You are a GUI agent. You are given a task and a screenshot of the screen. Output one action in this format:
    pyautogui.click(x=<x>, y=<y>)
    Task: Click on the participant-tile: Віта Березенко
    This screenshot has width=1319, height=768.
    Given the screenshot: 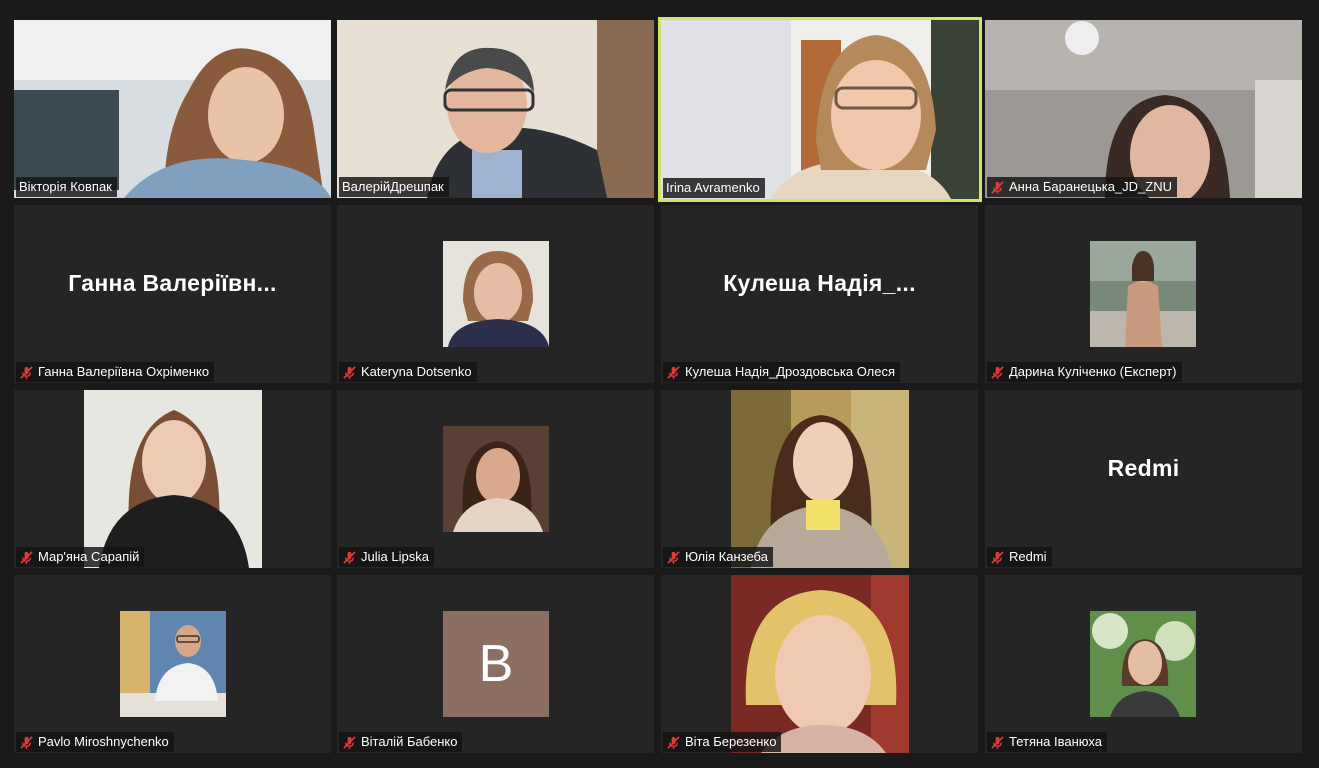 What is the action you would take?
    pyautogui.click(x=819, y=664)
    